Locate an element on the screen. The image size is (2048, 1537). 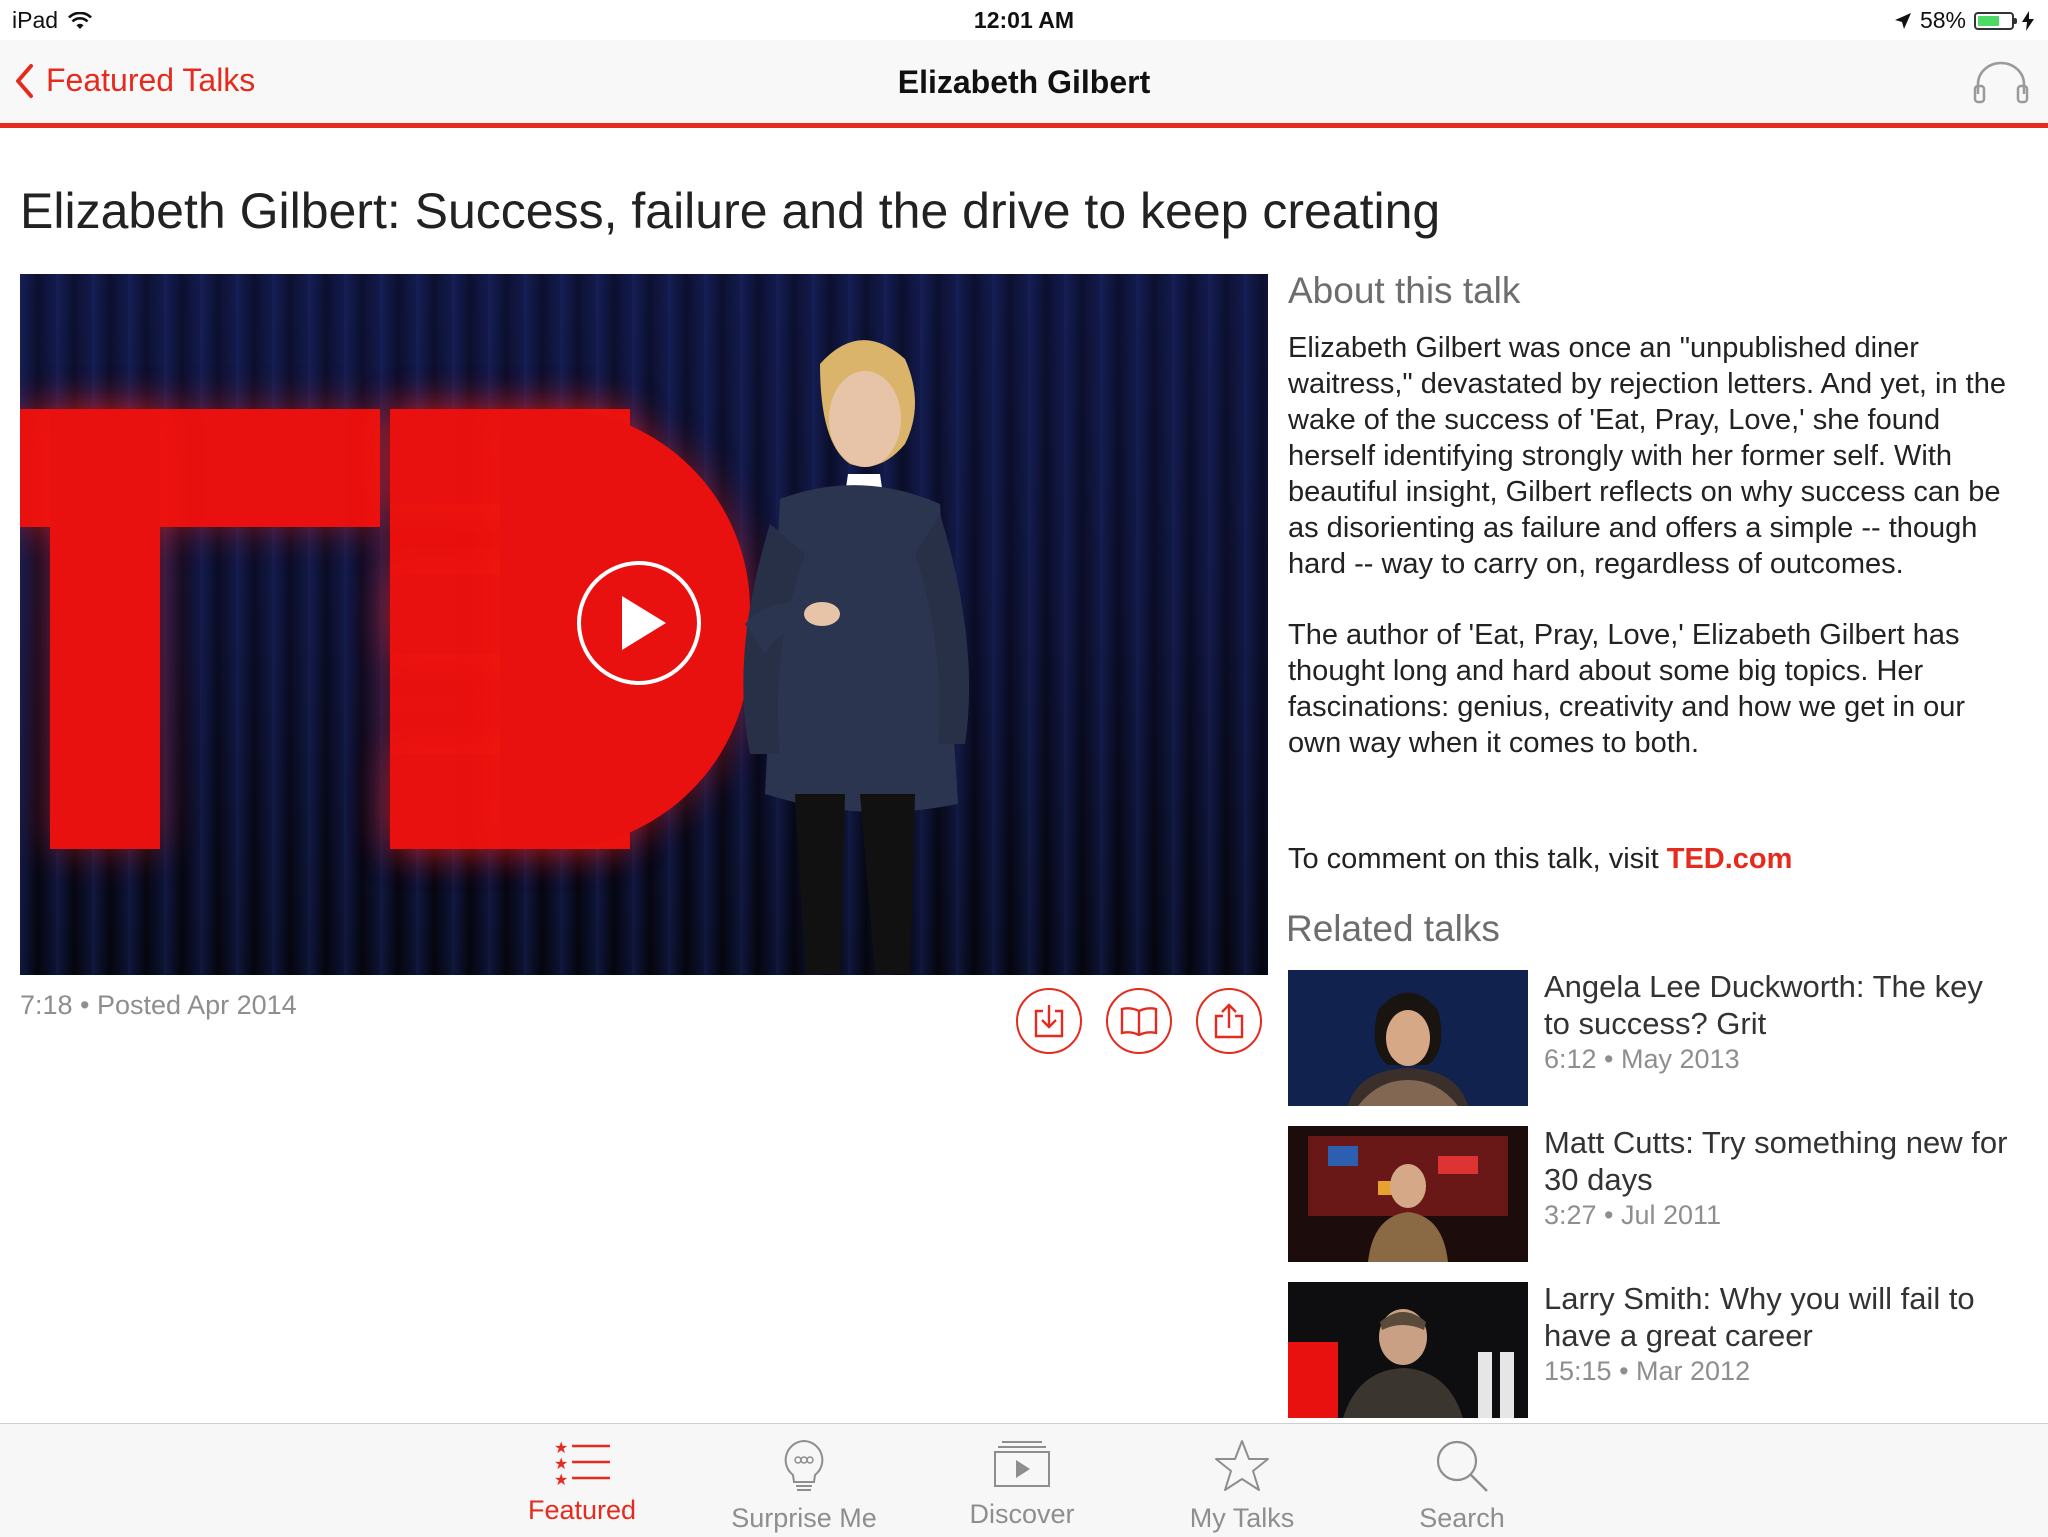
featured-list-icon: ★ ★ ★ is located at coordinates (582, 1463).